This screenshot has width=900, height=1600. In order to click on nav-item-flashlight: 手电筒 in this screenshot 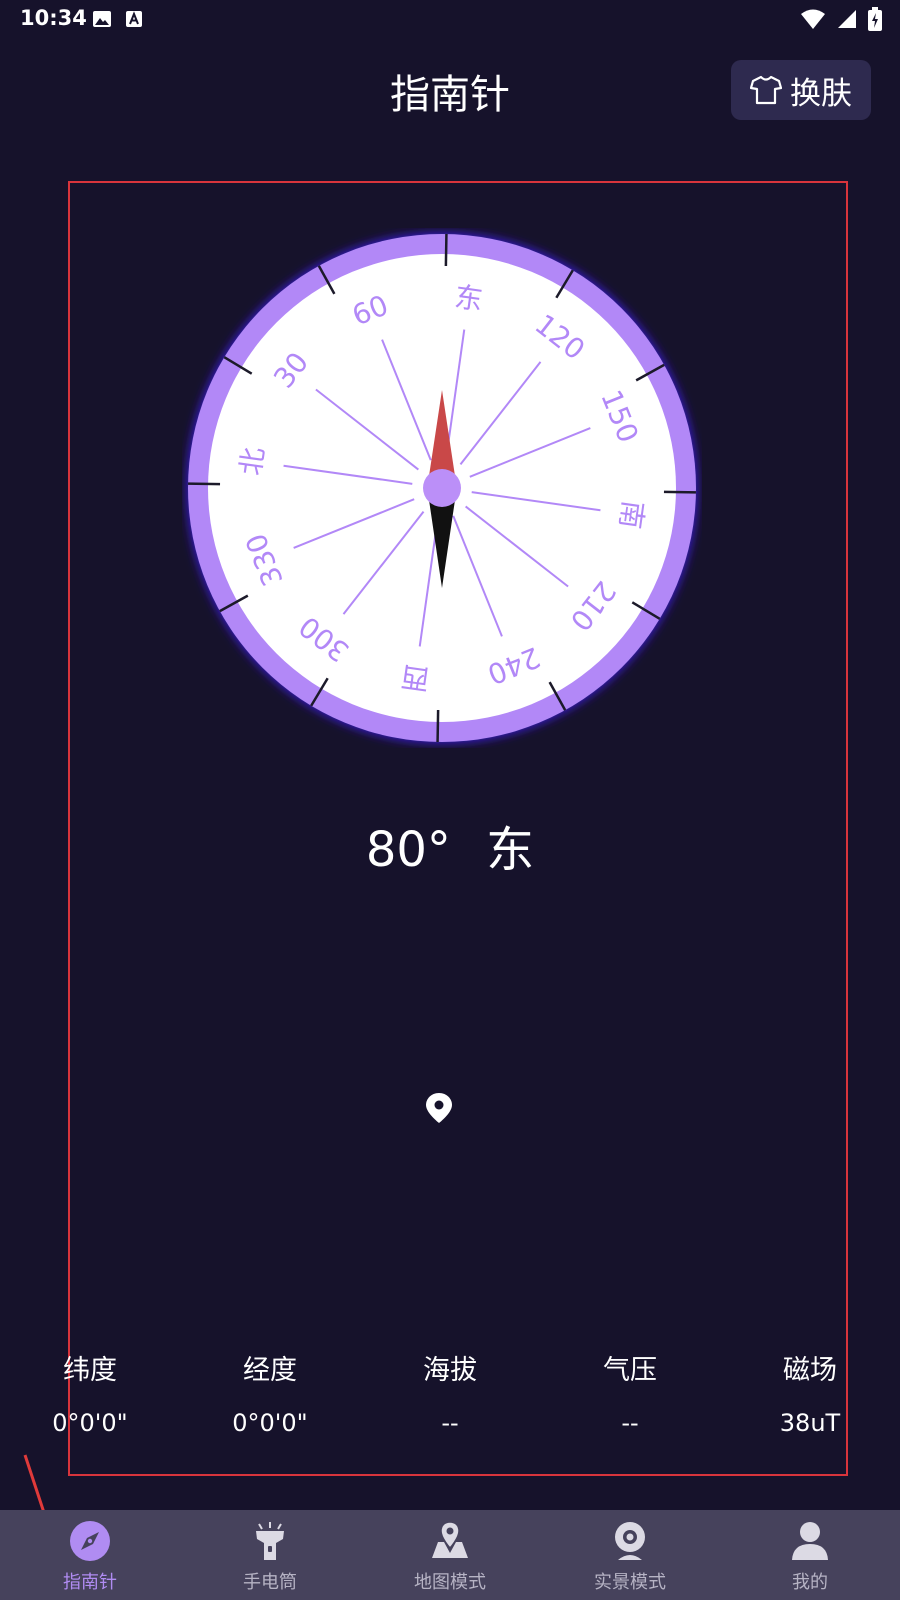, I will do `click(270, 1555)`.